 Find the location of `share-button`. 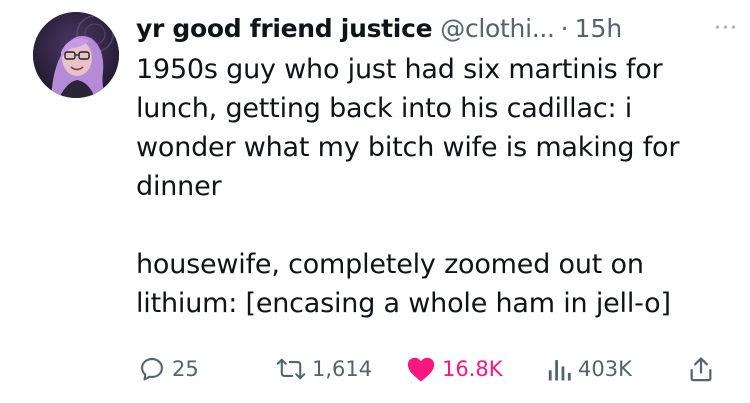

share-button is located at coordinates (701, 369).